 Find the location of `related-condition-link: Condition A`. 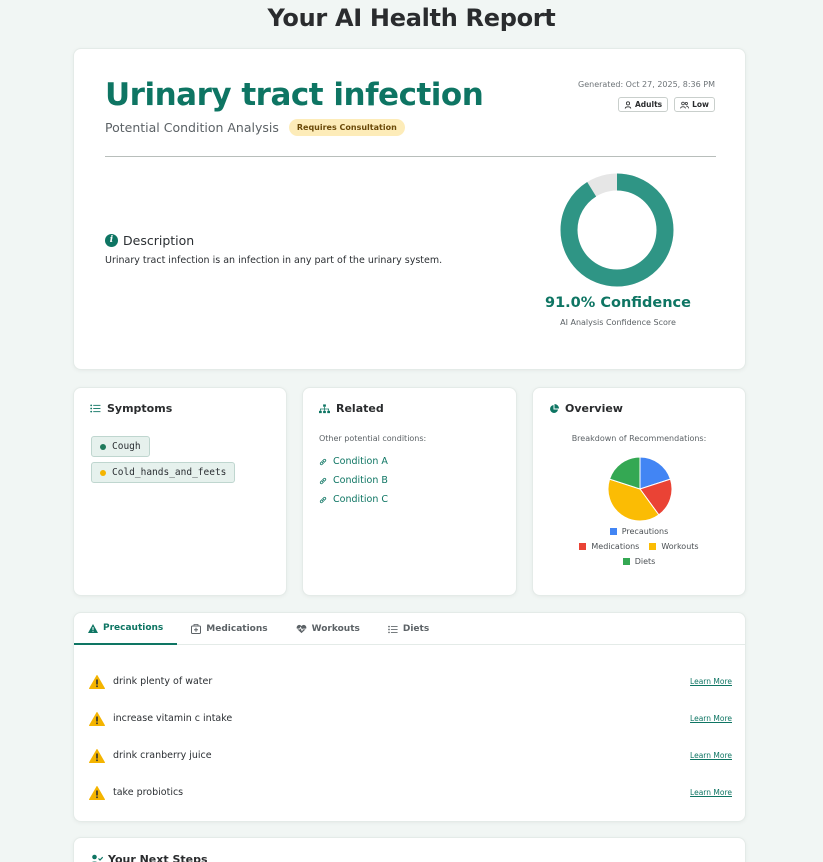

related-condition-link: Condition A is located at coordinates (353, 461).